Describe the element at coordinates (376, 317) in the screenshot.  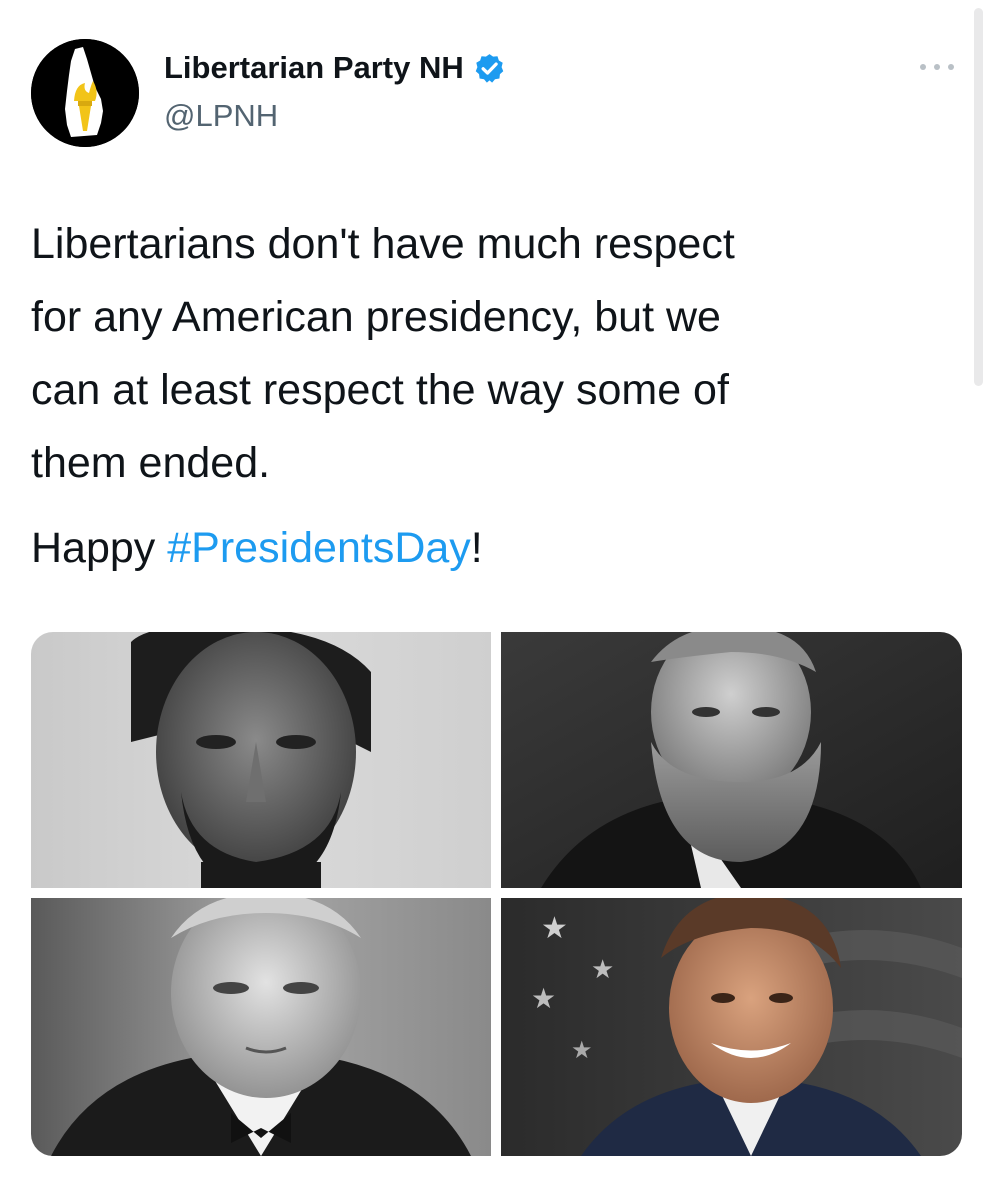
I see `tweet-text-line: for any American presidency, but we` at that location.